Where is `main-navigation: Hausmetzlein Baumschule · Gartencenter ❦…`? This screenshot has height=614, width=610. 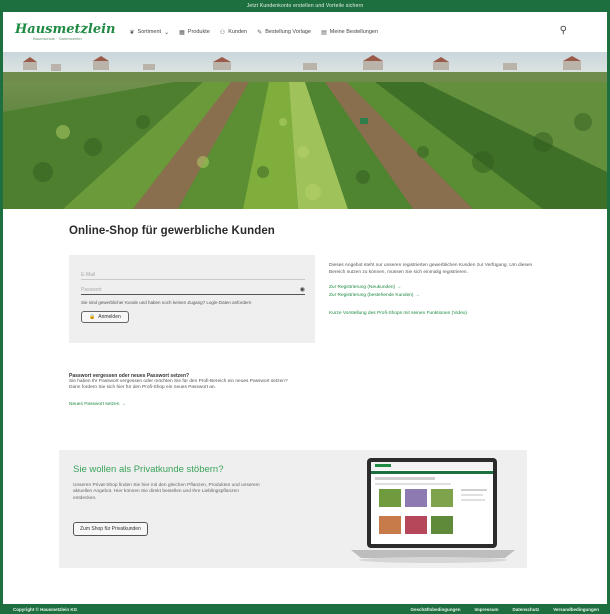
main-navigation: Hausmetzlein Baumschule · Gartencenter ❦… is located at coordinates (305, 32).